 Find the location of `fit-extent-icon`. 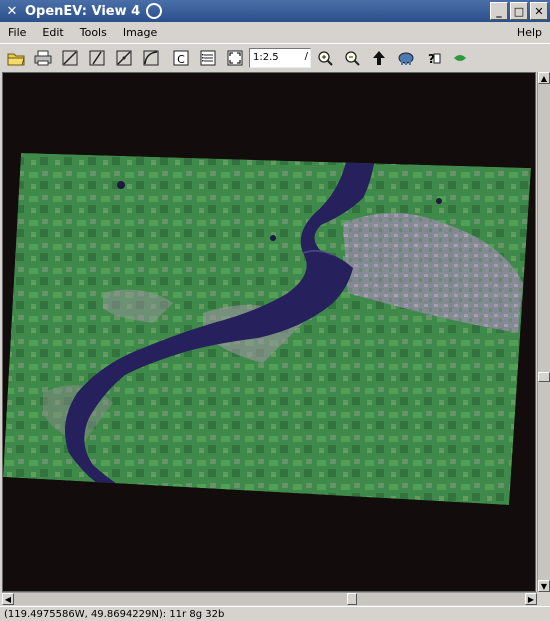

fit-extent-icon is located at coordinates (235, 57).